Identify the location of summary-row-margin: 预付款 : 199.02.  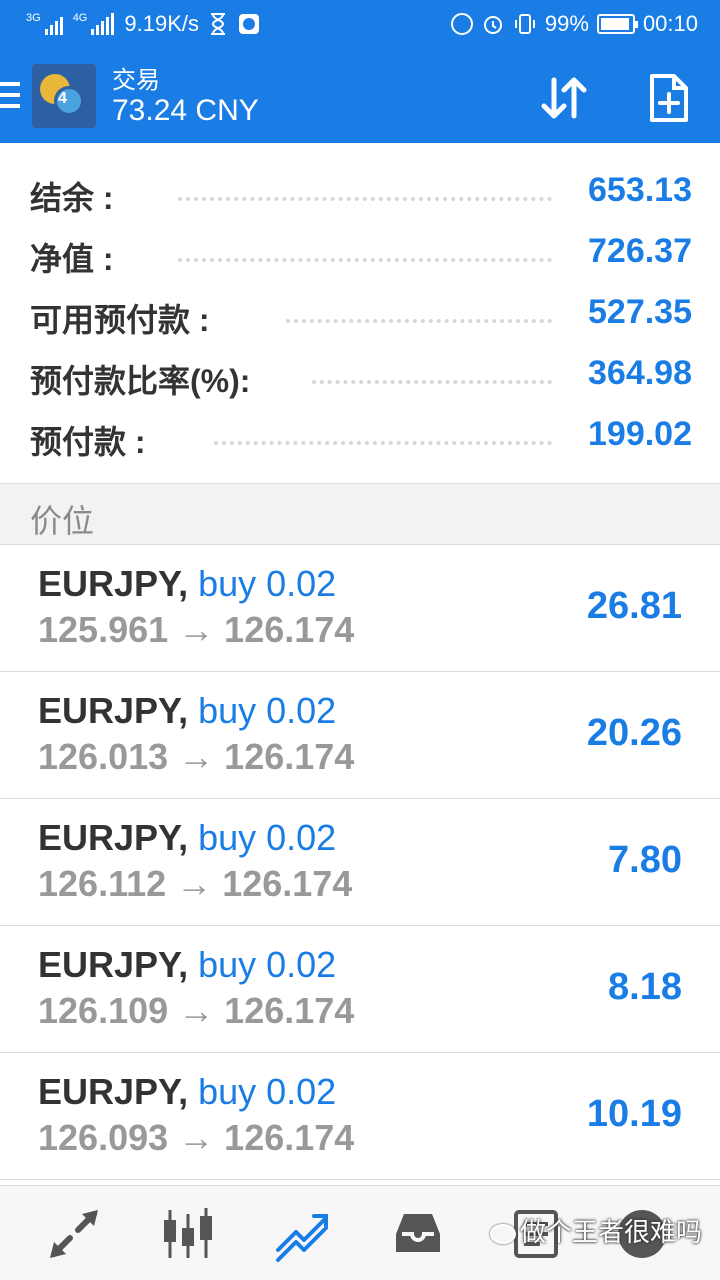
(360, 437).